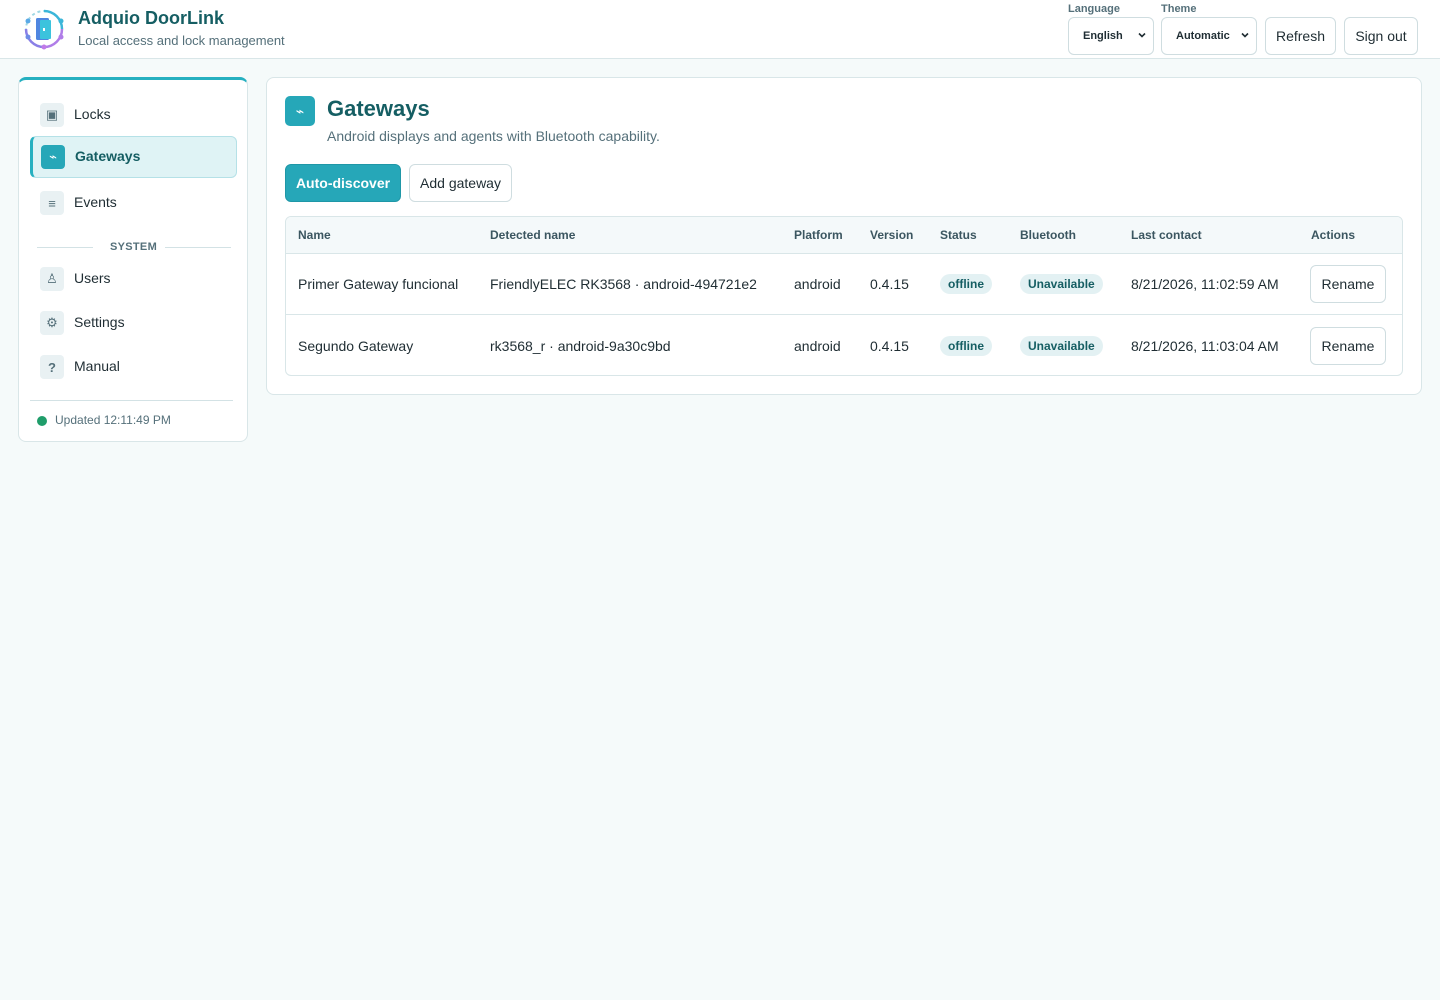  I want to click on column-header: Bluetooth, so click(1048, 235).